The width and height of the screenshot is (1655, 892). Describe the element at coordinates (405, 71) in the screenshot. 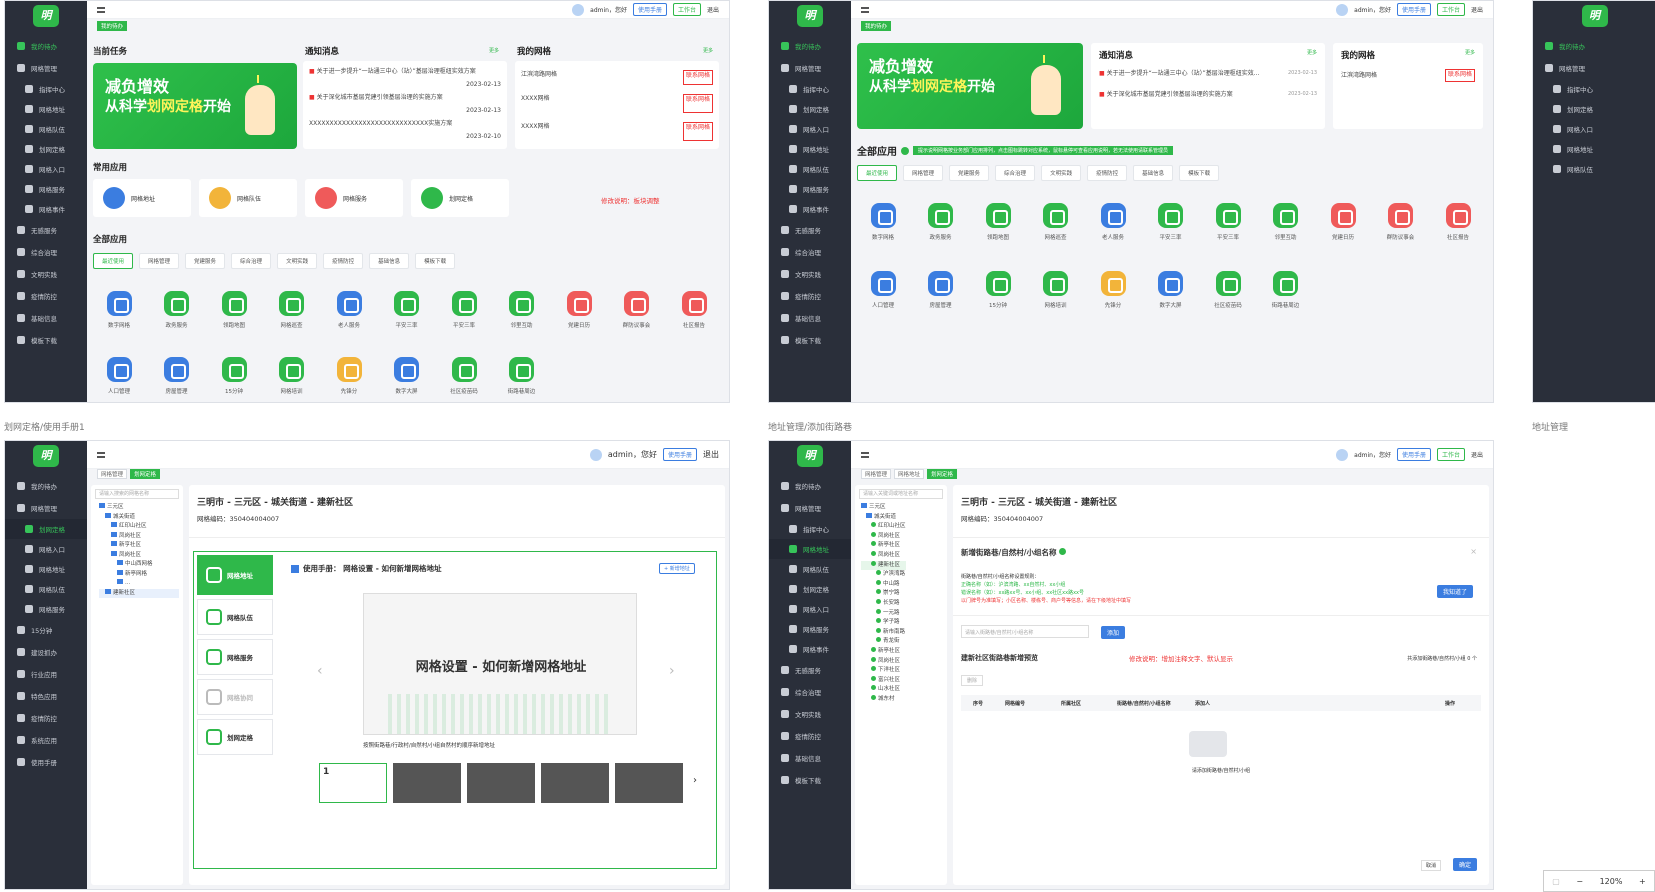

I see `notice-item: ■ 关于进一步提升“一站通三中心（站）”基层治理枢纽实效方案` at that location.